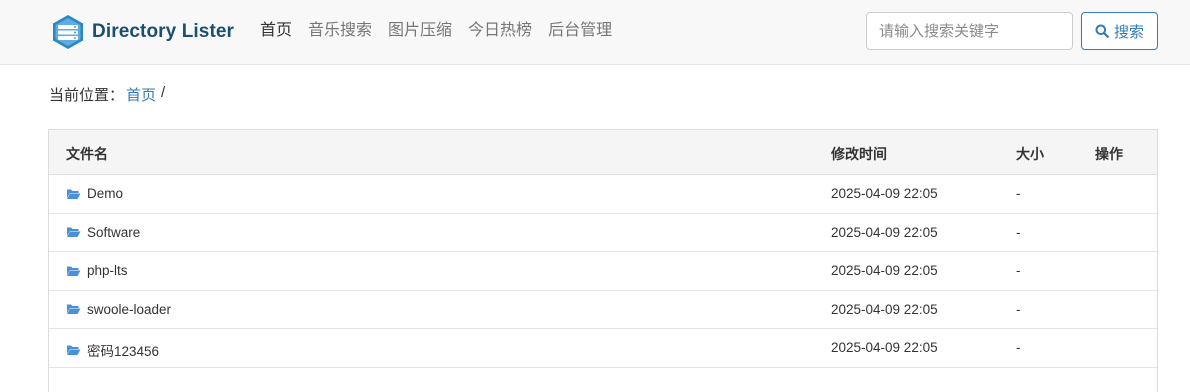 Image resolution: width=1190 pixels, height=392 pixels. I want to click on file-name-link: 密码123456, so click(112, 350).